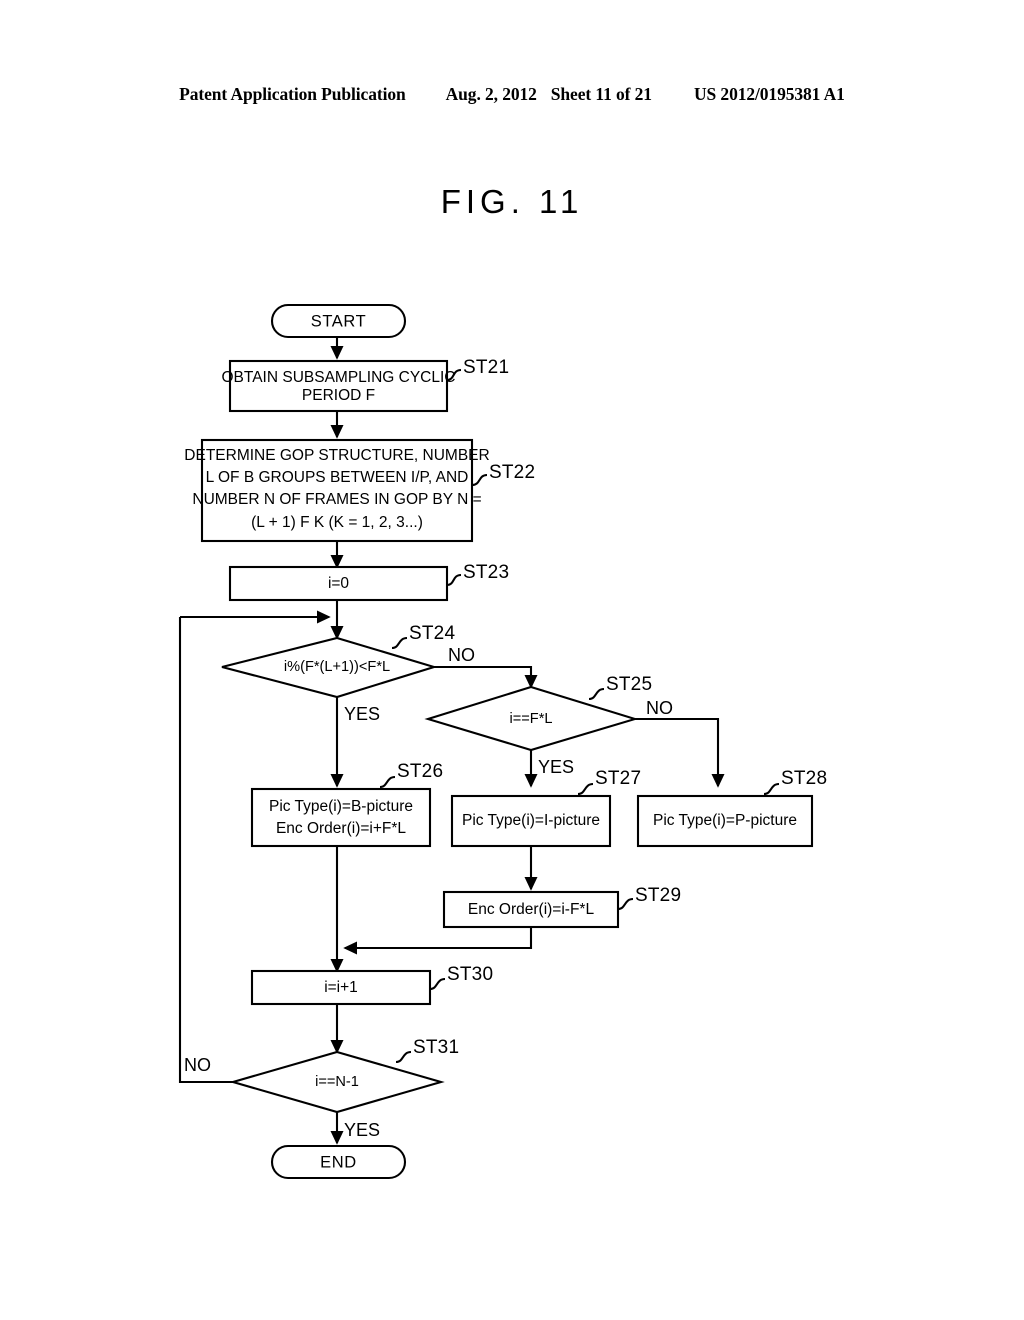 The image size is (1024, 1320). I want to click on start-node-label: START, so click(339, 321).